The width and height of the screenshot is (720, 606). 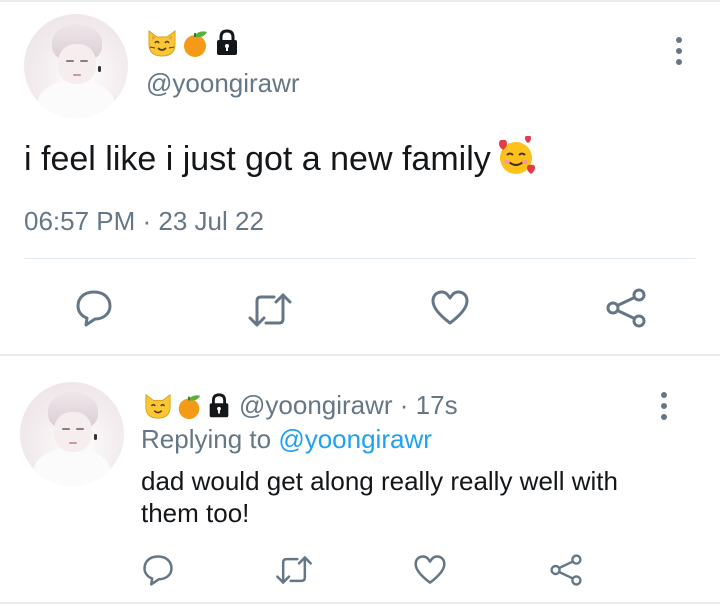 What do you see at coordinates (679, 51) in the screenshot?
I see `tweet-options-menu-icon` at bounding box center [679, 51].